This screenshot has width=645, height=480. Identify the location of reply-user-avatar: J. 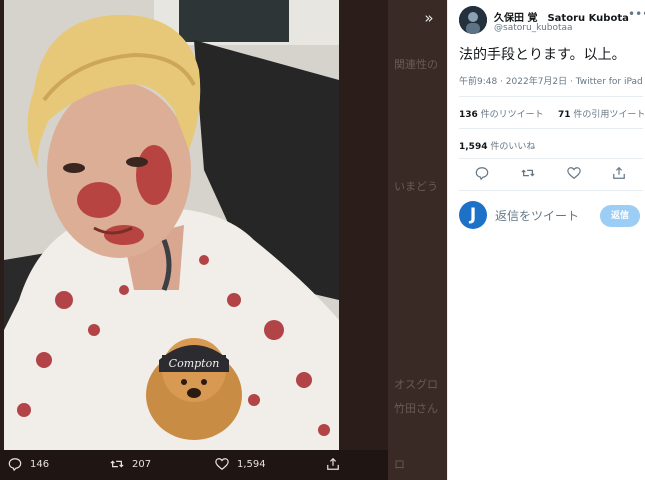
(473, 215).